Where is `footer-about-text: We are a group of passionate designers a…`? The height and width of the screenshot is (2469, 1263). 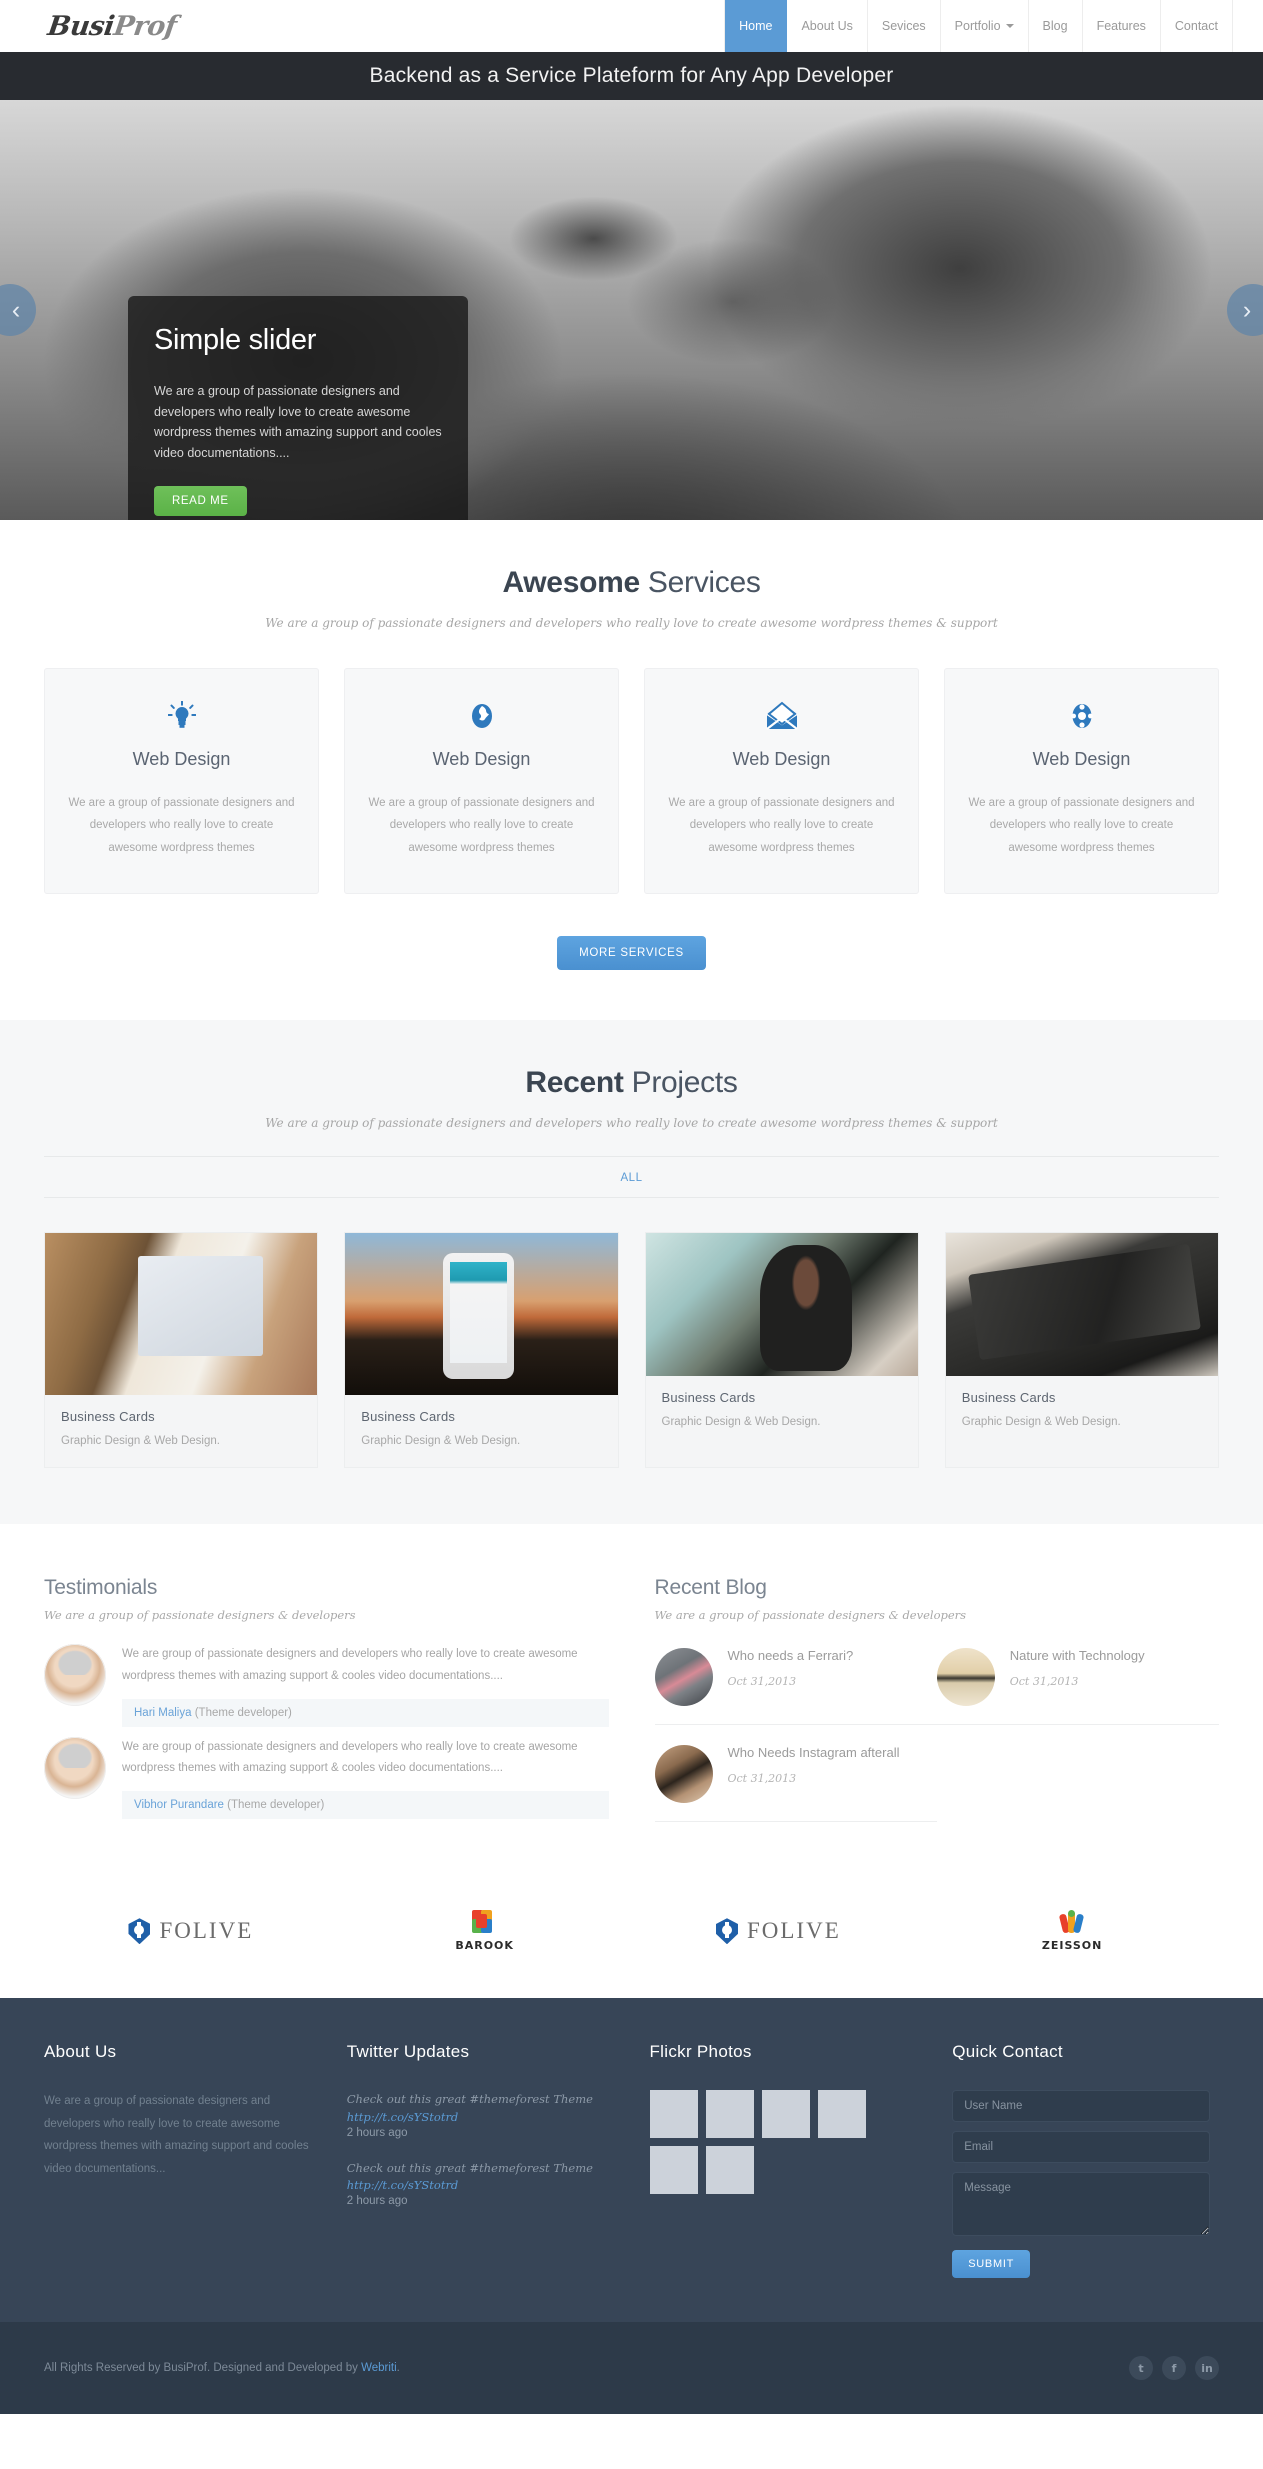 footer-about-text: We are a group of passionate designers a… is located at coordinates (176, 2135).